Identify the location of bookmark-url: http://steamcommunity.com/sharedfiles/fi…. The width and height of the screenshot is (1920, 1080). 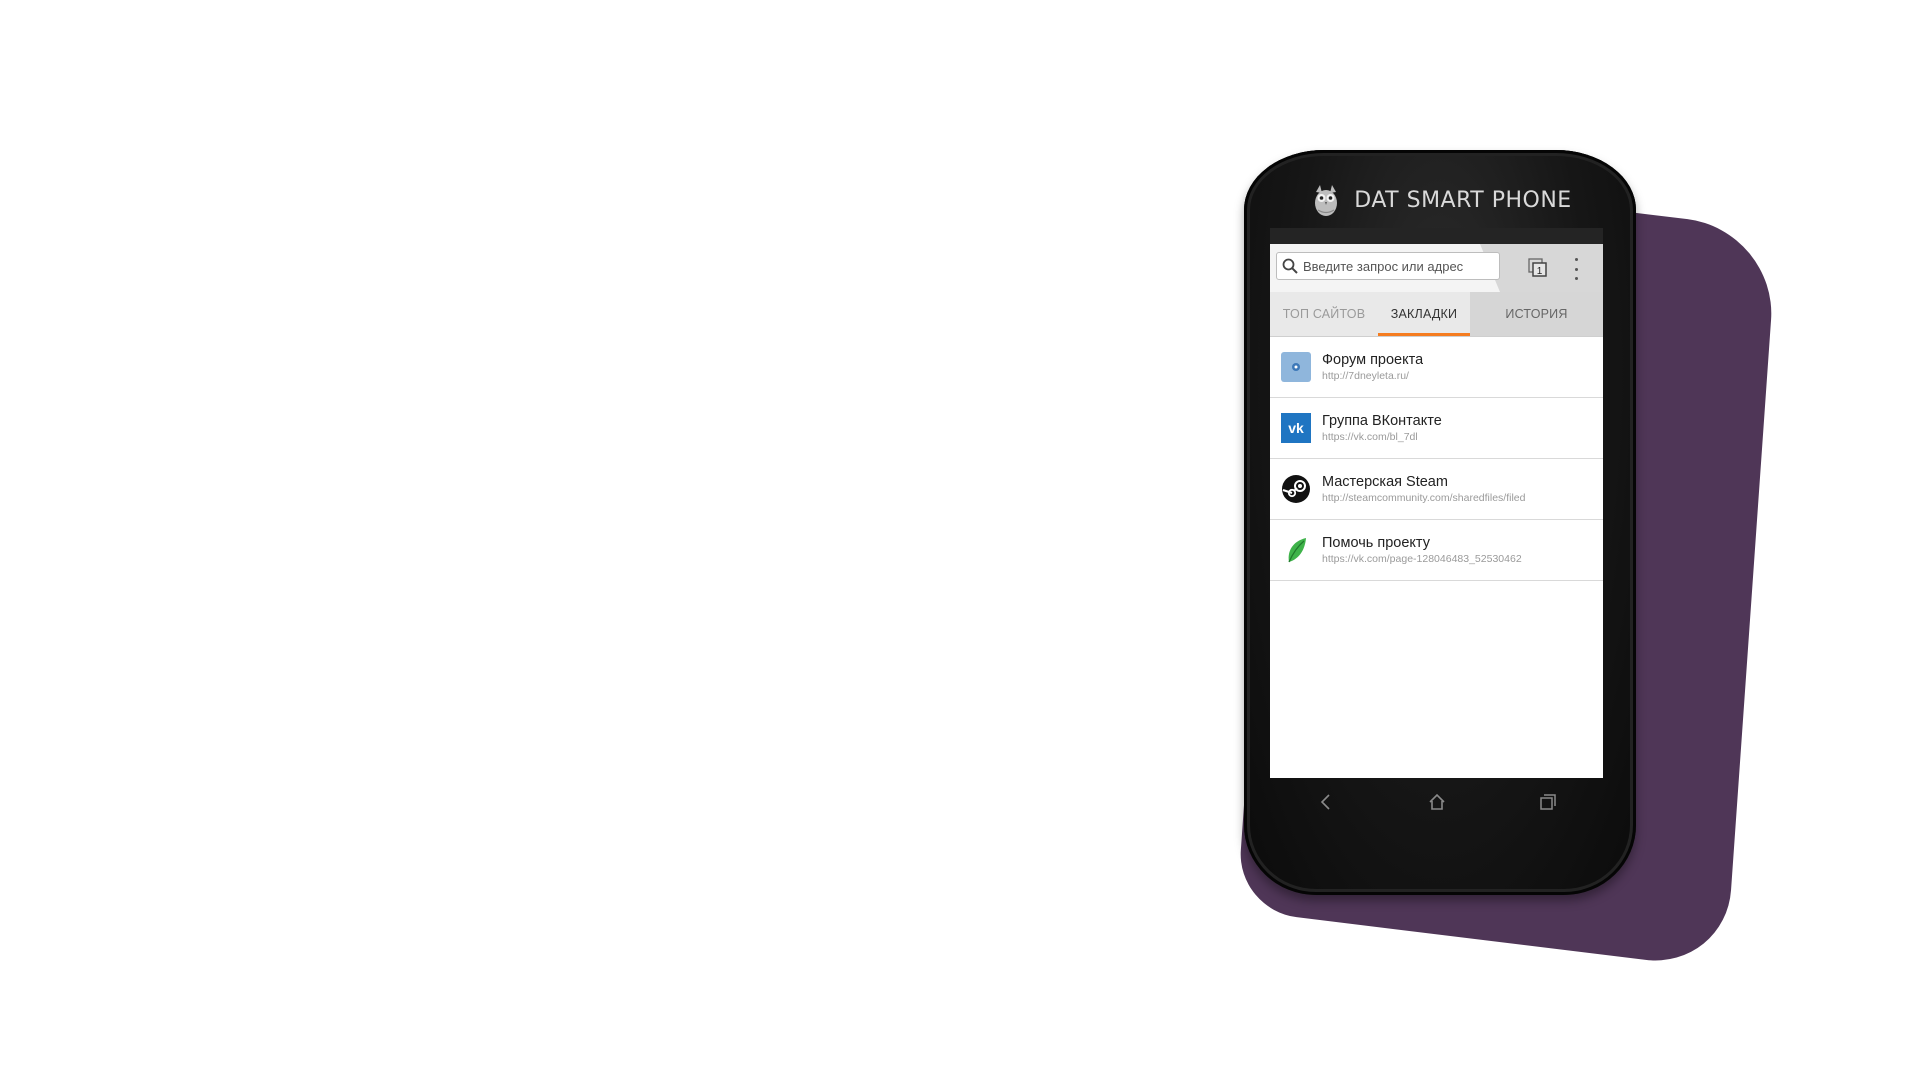
(1424, 498).